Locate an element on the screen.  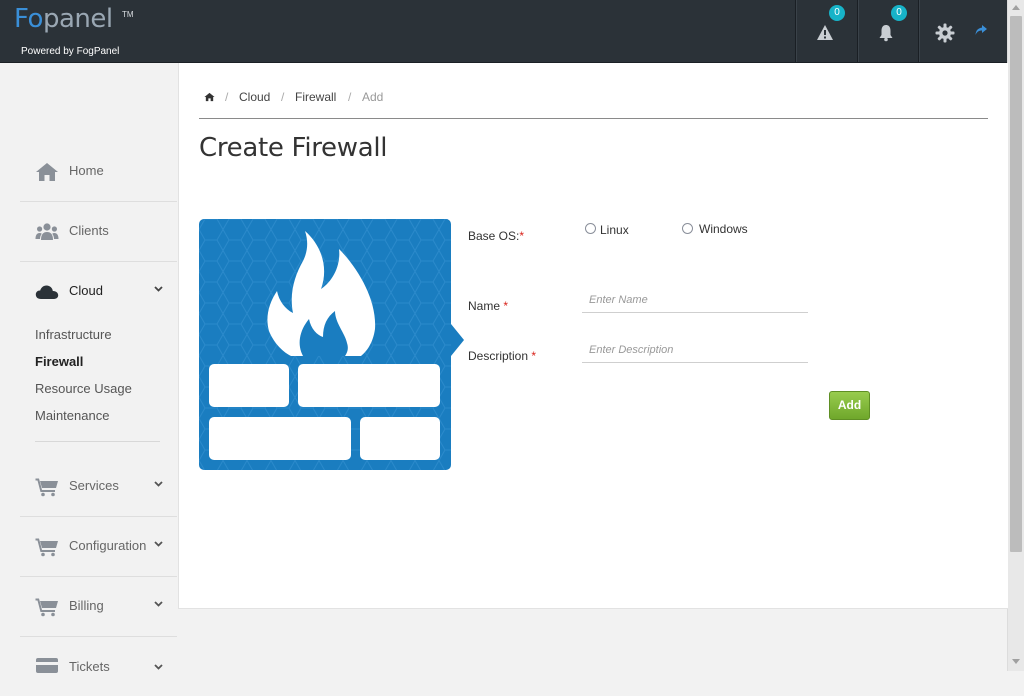
breadcrumb-add: Add is located at coordinates (373, 97).